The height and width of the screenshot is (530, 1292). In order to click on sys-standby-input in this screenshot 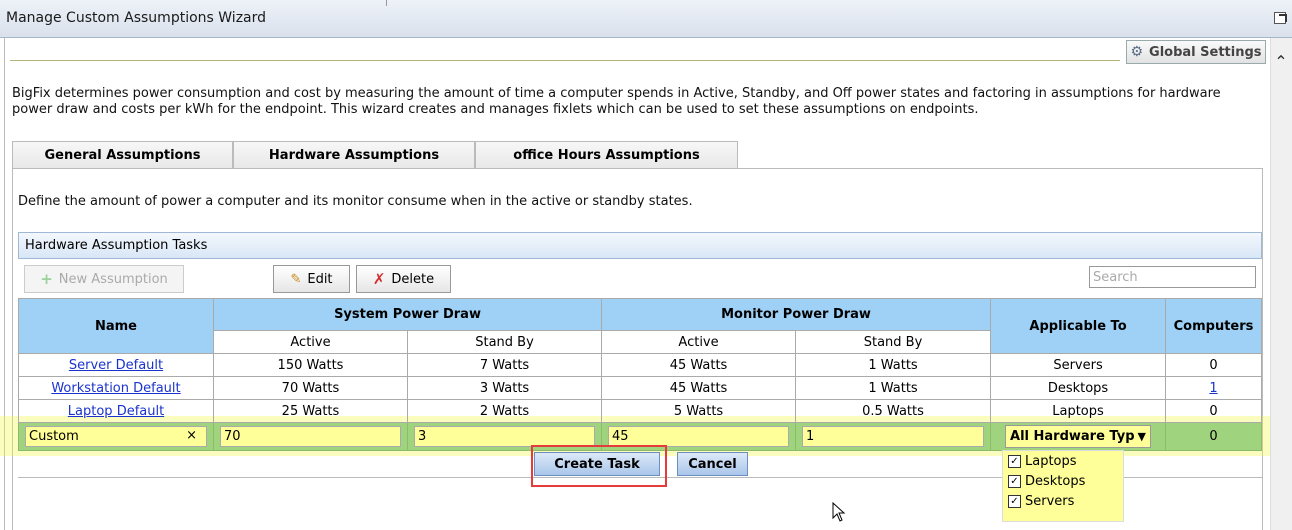, I will do `click(505, 436)`.